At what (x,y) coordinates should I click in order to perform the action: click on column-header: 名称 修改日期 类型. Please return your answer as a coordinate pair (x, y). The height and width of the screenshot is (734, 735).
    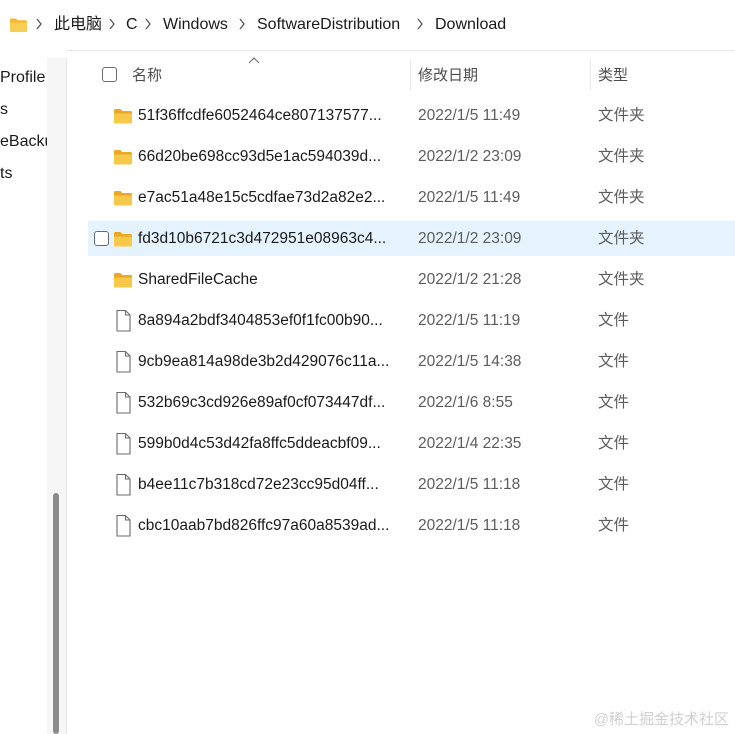
    Looking at the image, I should click on (411, 75).